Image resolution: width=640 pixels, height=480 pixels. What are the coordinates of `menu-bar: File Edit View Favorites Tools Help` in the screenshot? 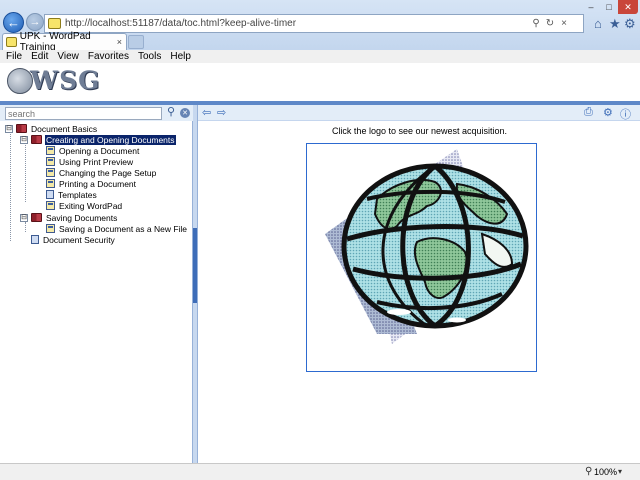 It's located at (320, 56).